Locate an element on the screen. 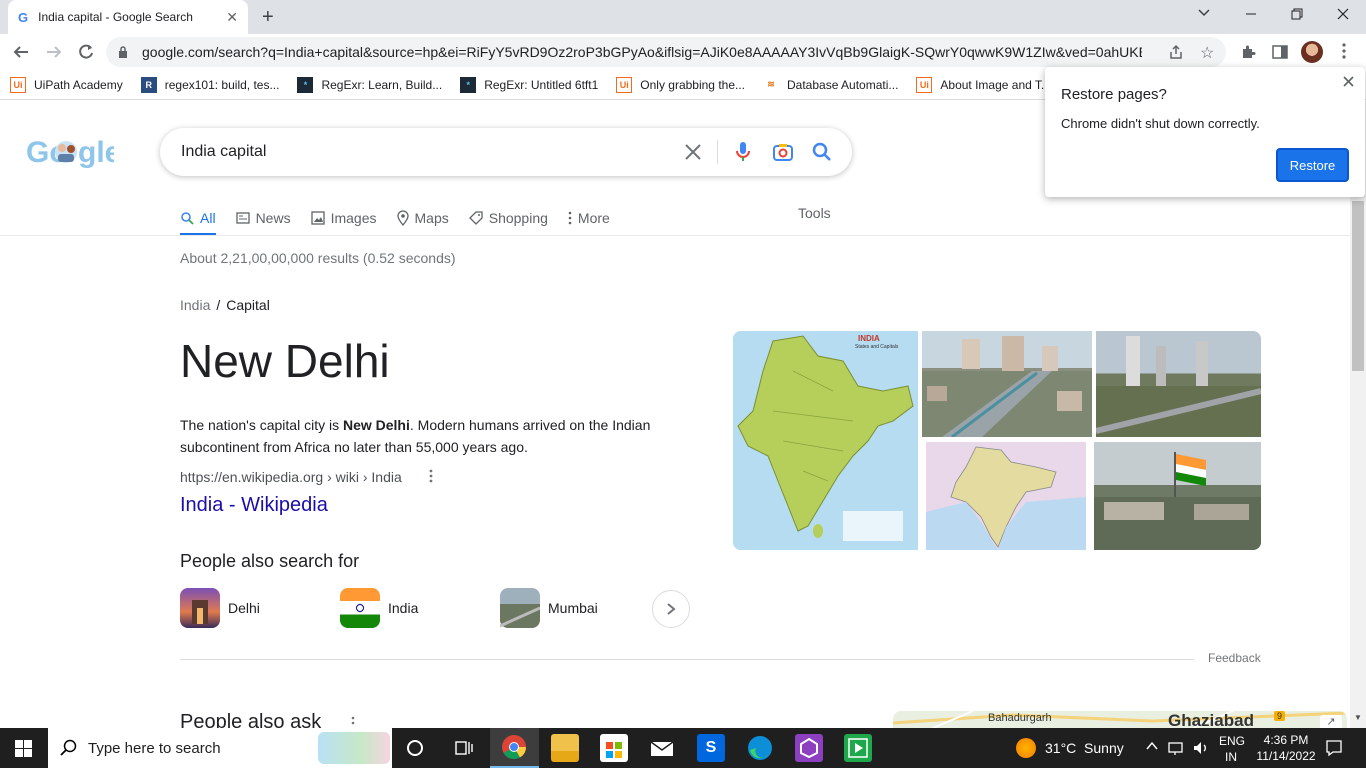 Image resolution: width=1366 pixels, height=768 pixels. bookmark-label: RegExr: Untitled 6tft1 is located at coordinates (541, 84).